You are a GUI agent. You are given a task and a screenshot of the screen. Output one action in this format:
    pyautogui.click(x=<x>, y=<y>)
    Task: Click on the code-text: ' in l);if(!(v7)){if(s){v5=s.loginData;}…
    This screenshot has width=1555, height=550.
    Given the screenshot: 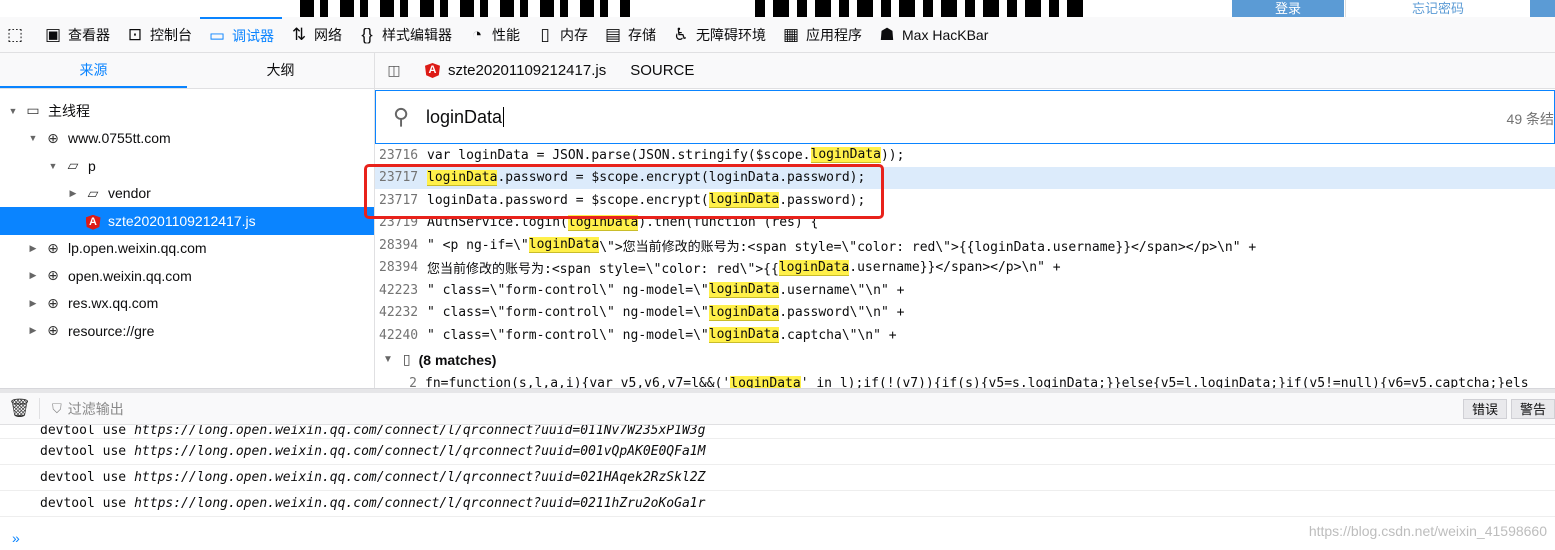 What is the action you would take?
    pyautogui.click(x=1164, y=382)
    